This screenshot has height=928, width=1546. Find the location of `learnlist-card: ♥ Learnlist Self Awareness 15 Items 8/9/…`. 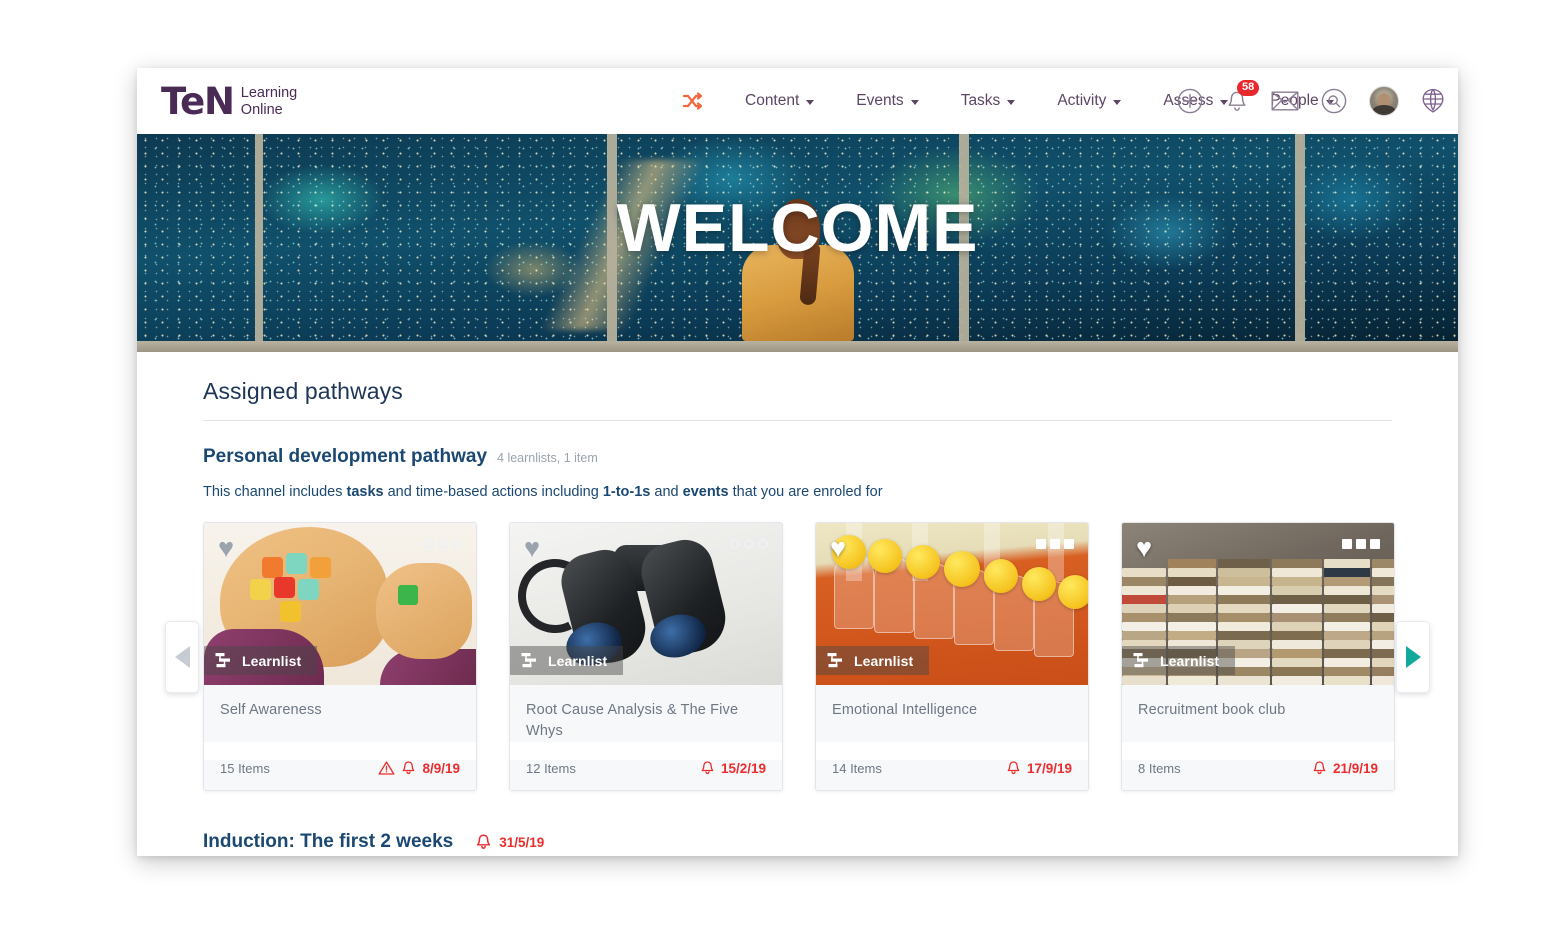

learnlist-card: ♥ Learnlist Self Awareness 15 Items 8/9/… is located at coordinates (340, 657).